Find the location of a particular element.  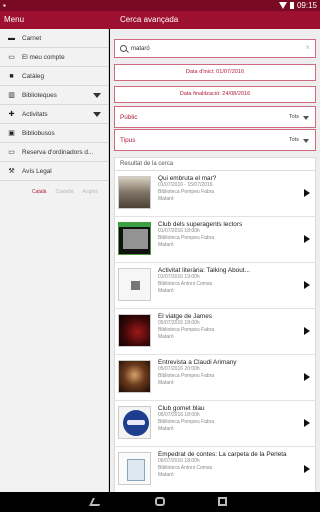

result-title: Entrevista a Claudi Arimany is located at coordinates (197, 362).